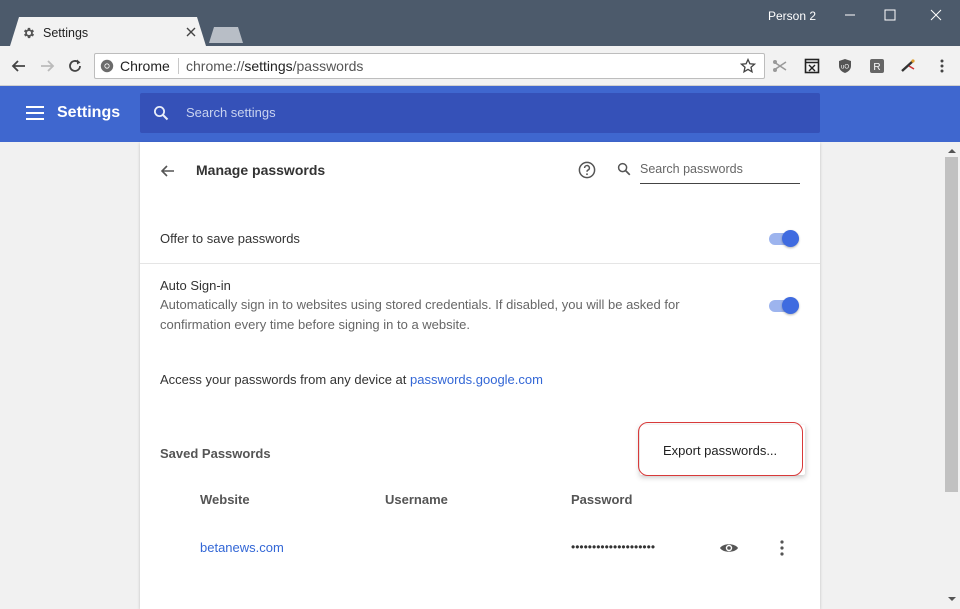  Describe the element at coordinates (107, 66) in the screenshot. I see `chrome-icon` at that location.